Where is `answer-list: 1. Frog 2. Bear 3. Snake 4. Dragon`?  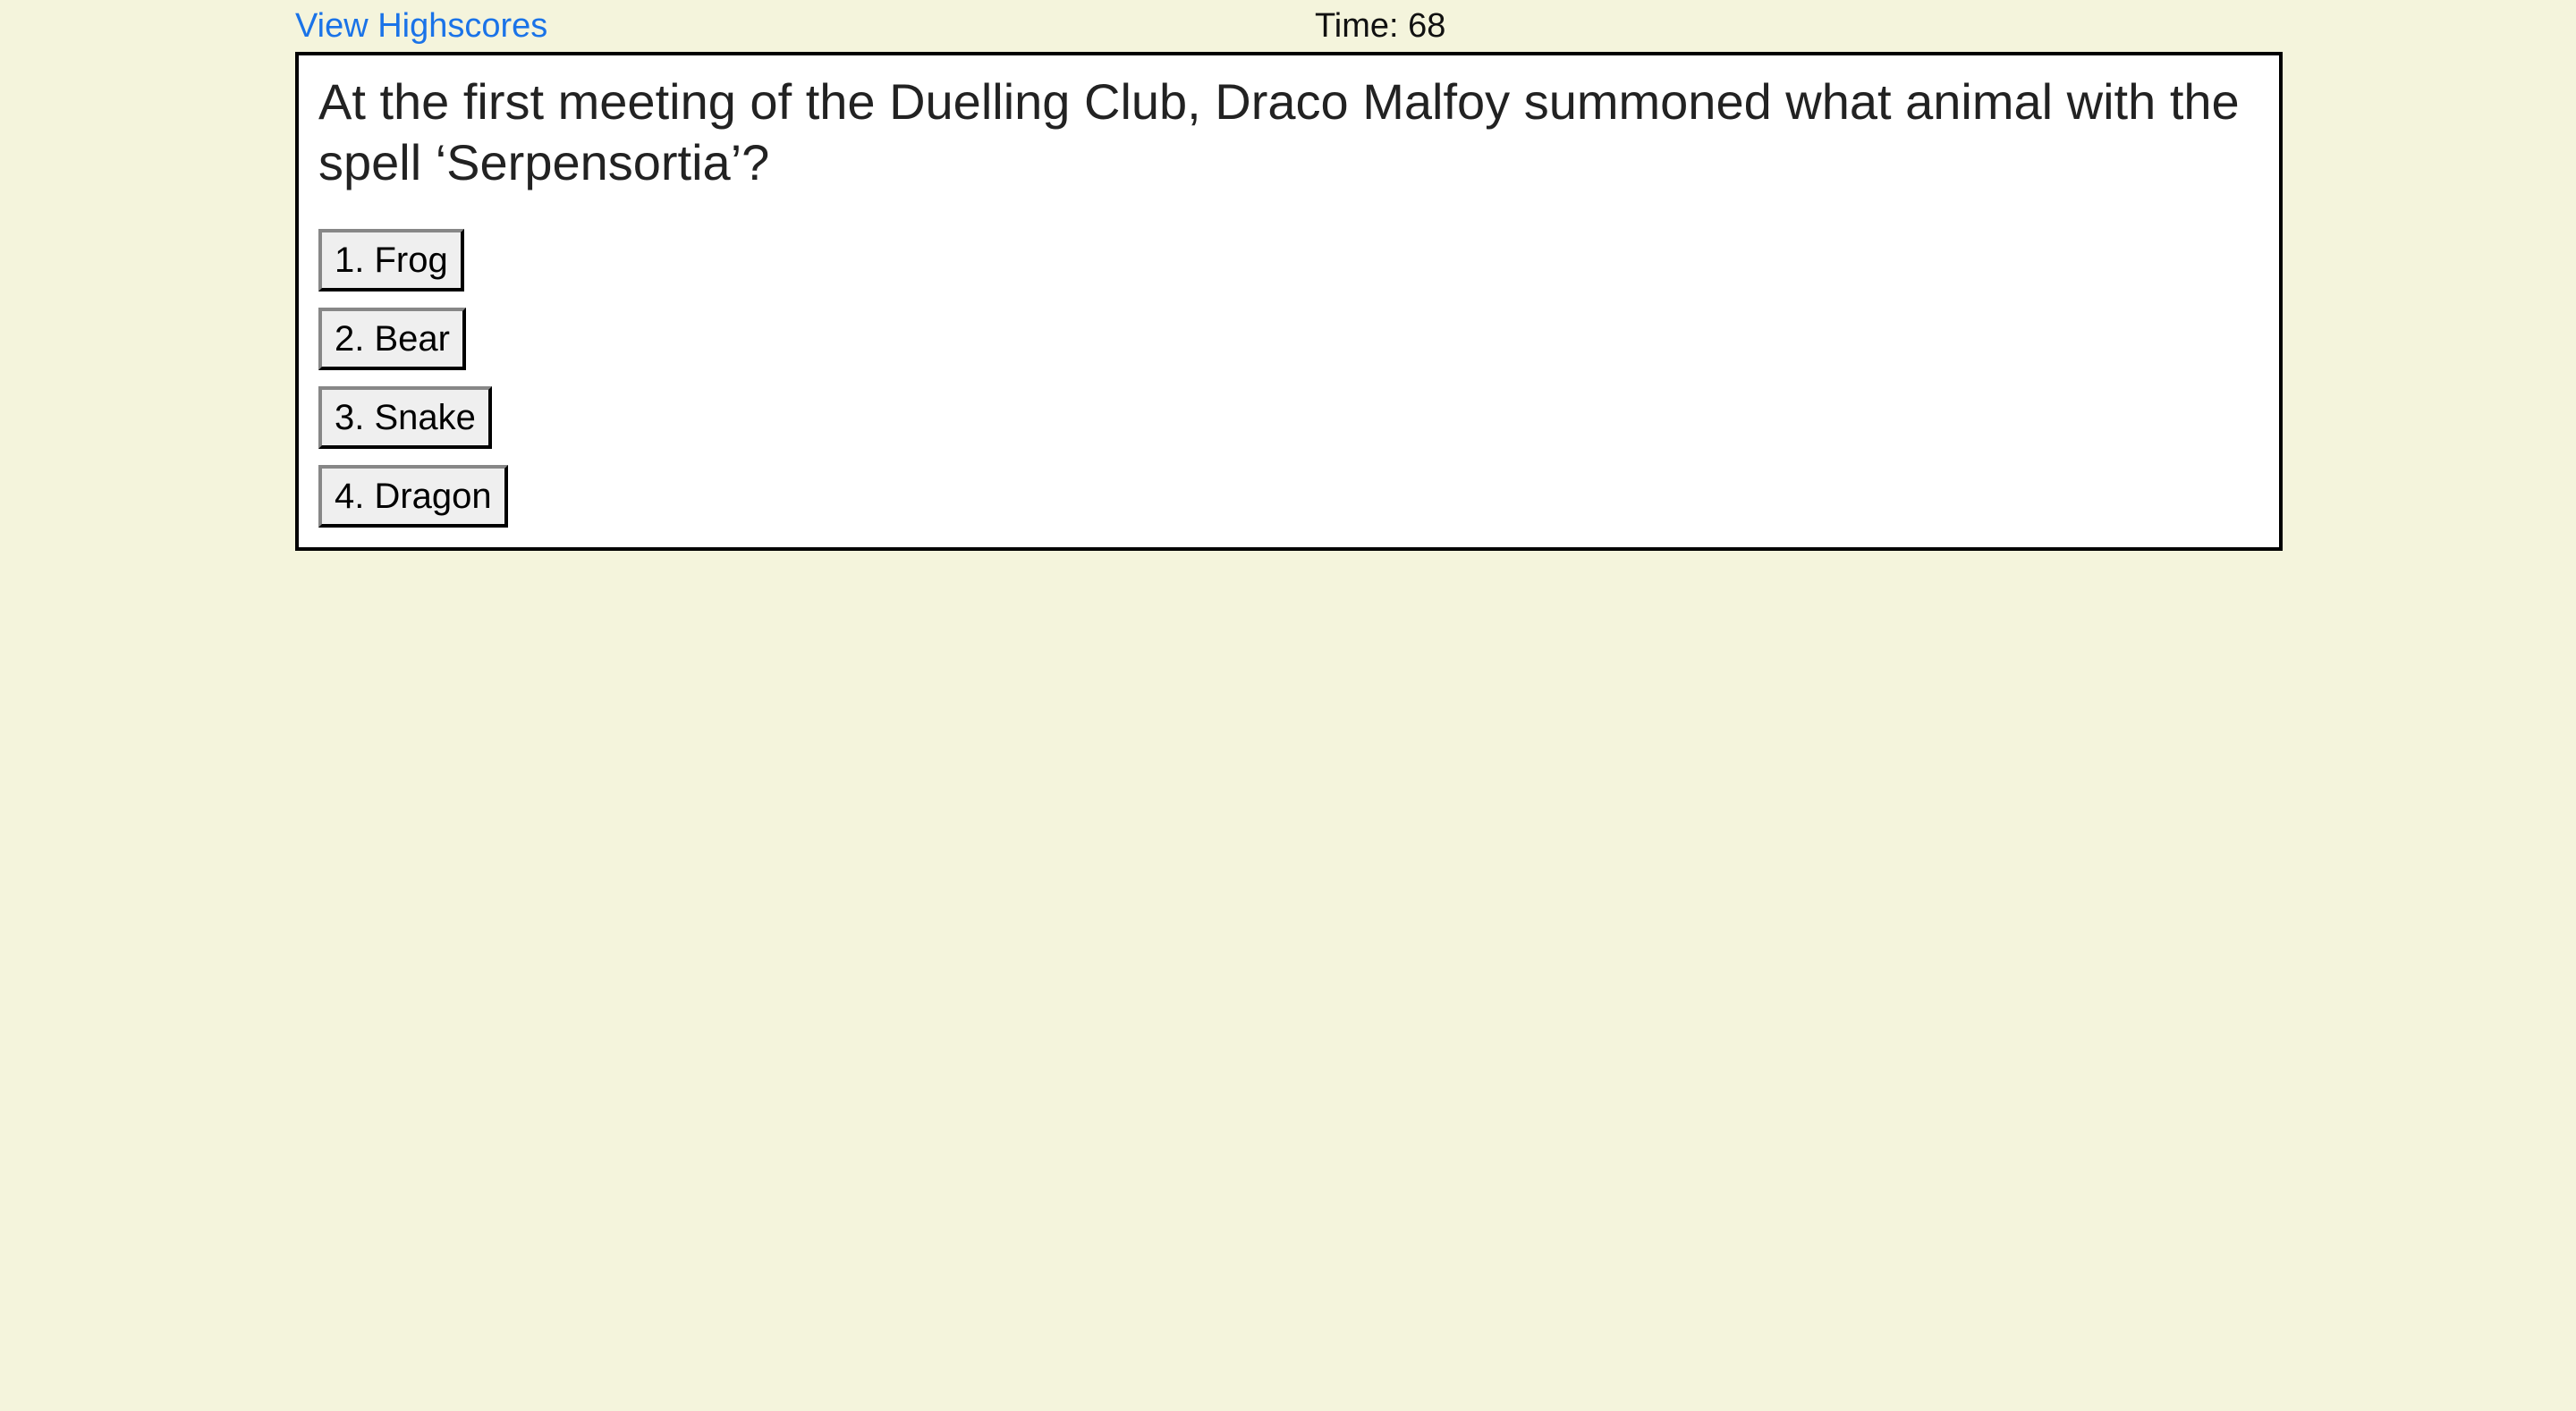 answer-list: 1. Frog 2. Bear 3. Snake 4. Dragon is located at coordinates (413, 386).